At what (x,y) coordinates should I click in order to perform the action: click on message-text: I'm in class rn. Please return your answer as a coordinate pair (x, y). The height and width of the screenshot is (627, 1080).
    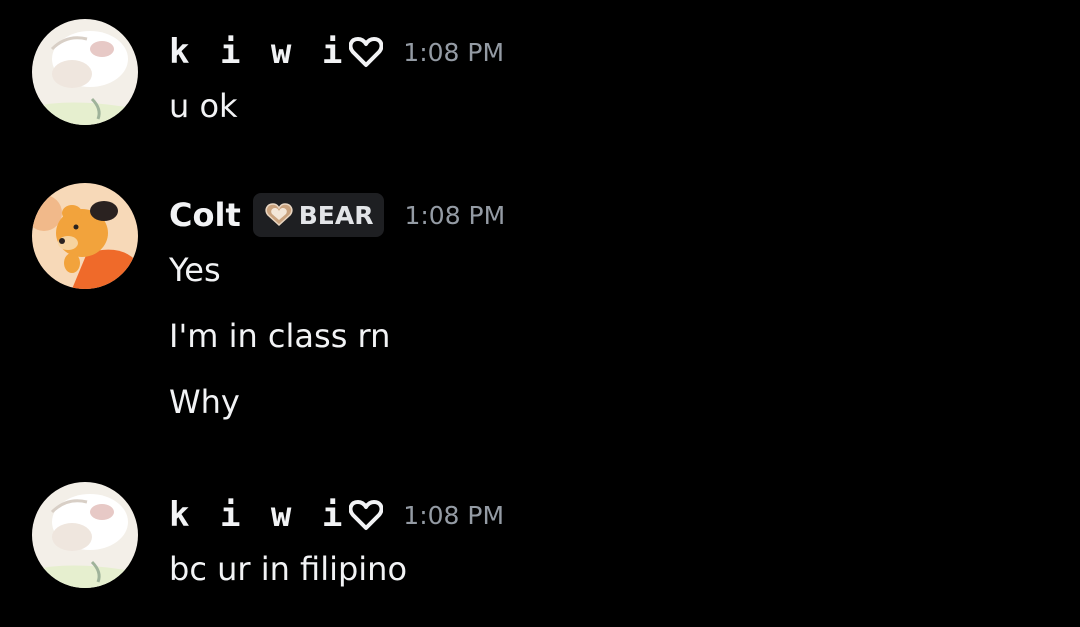
    Looking at the image, I should click on (280, 336).